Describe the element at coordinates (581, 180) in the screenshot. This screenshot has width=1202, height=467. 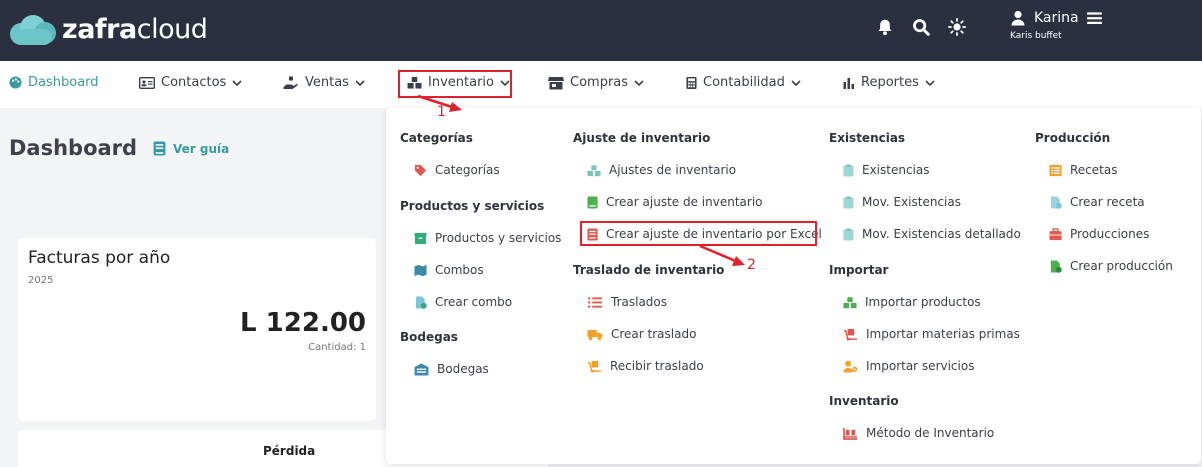
I see `annotation-arrows` at that location.